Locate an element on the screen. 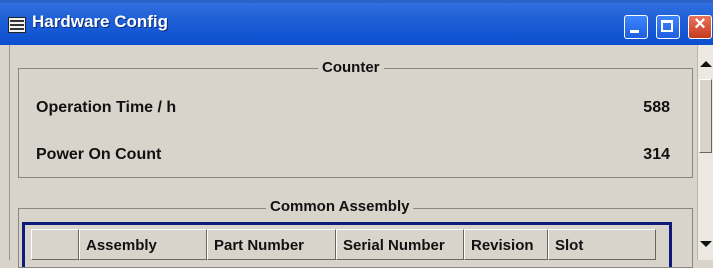 The image size is (713, 268). column-header-blank is located at coordinates (55, 244).